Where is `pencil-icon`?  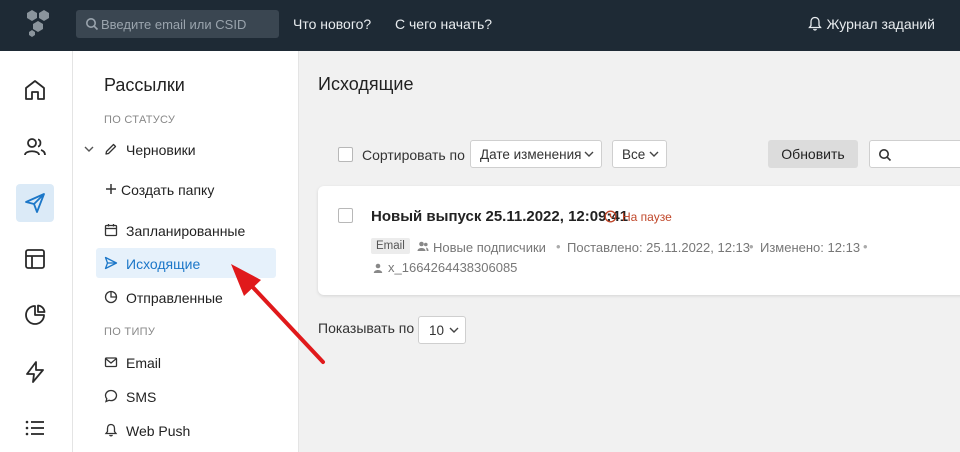
pencil-icon is located at coordinates (111, 149).